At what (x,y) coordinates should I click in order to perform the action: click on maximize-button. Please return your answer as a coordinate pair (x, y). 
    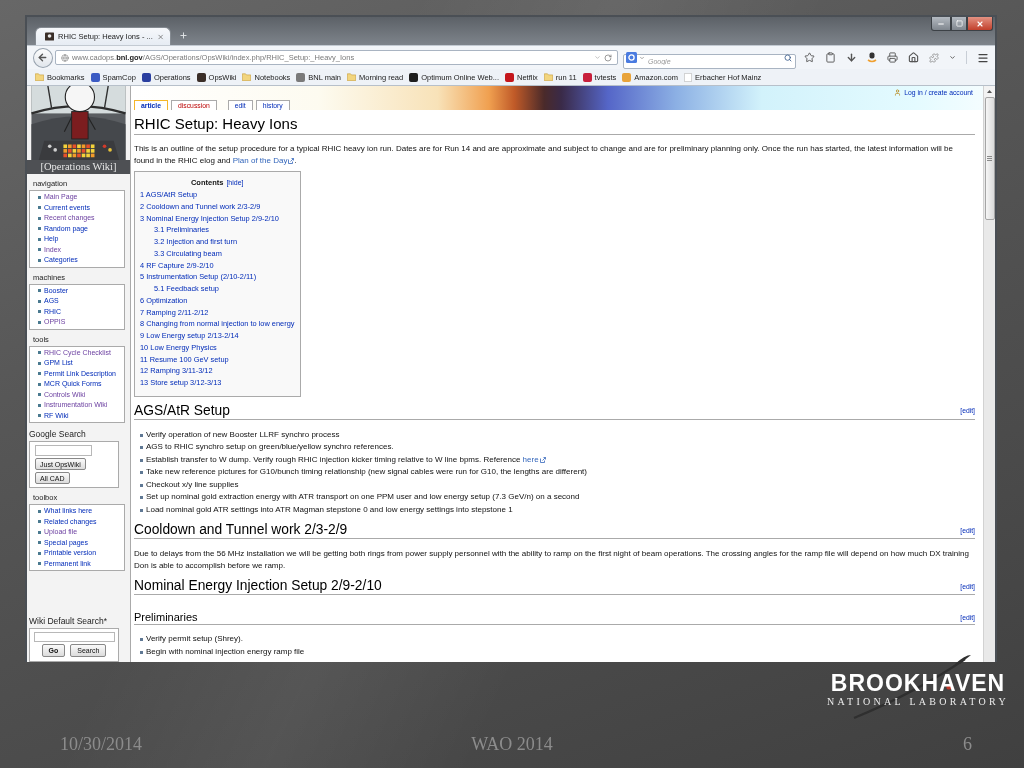
    Looking at the image, I should click on (959, 24).